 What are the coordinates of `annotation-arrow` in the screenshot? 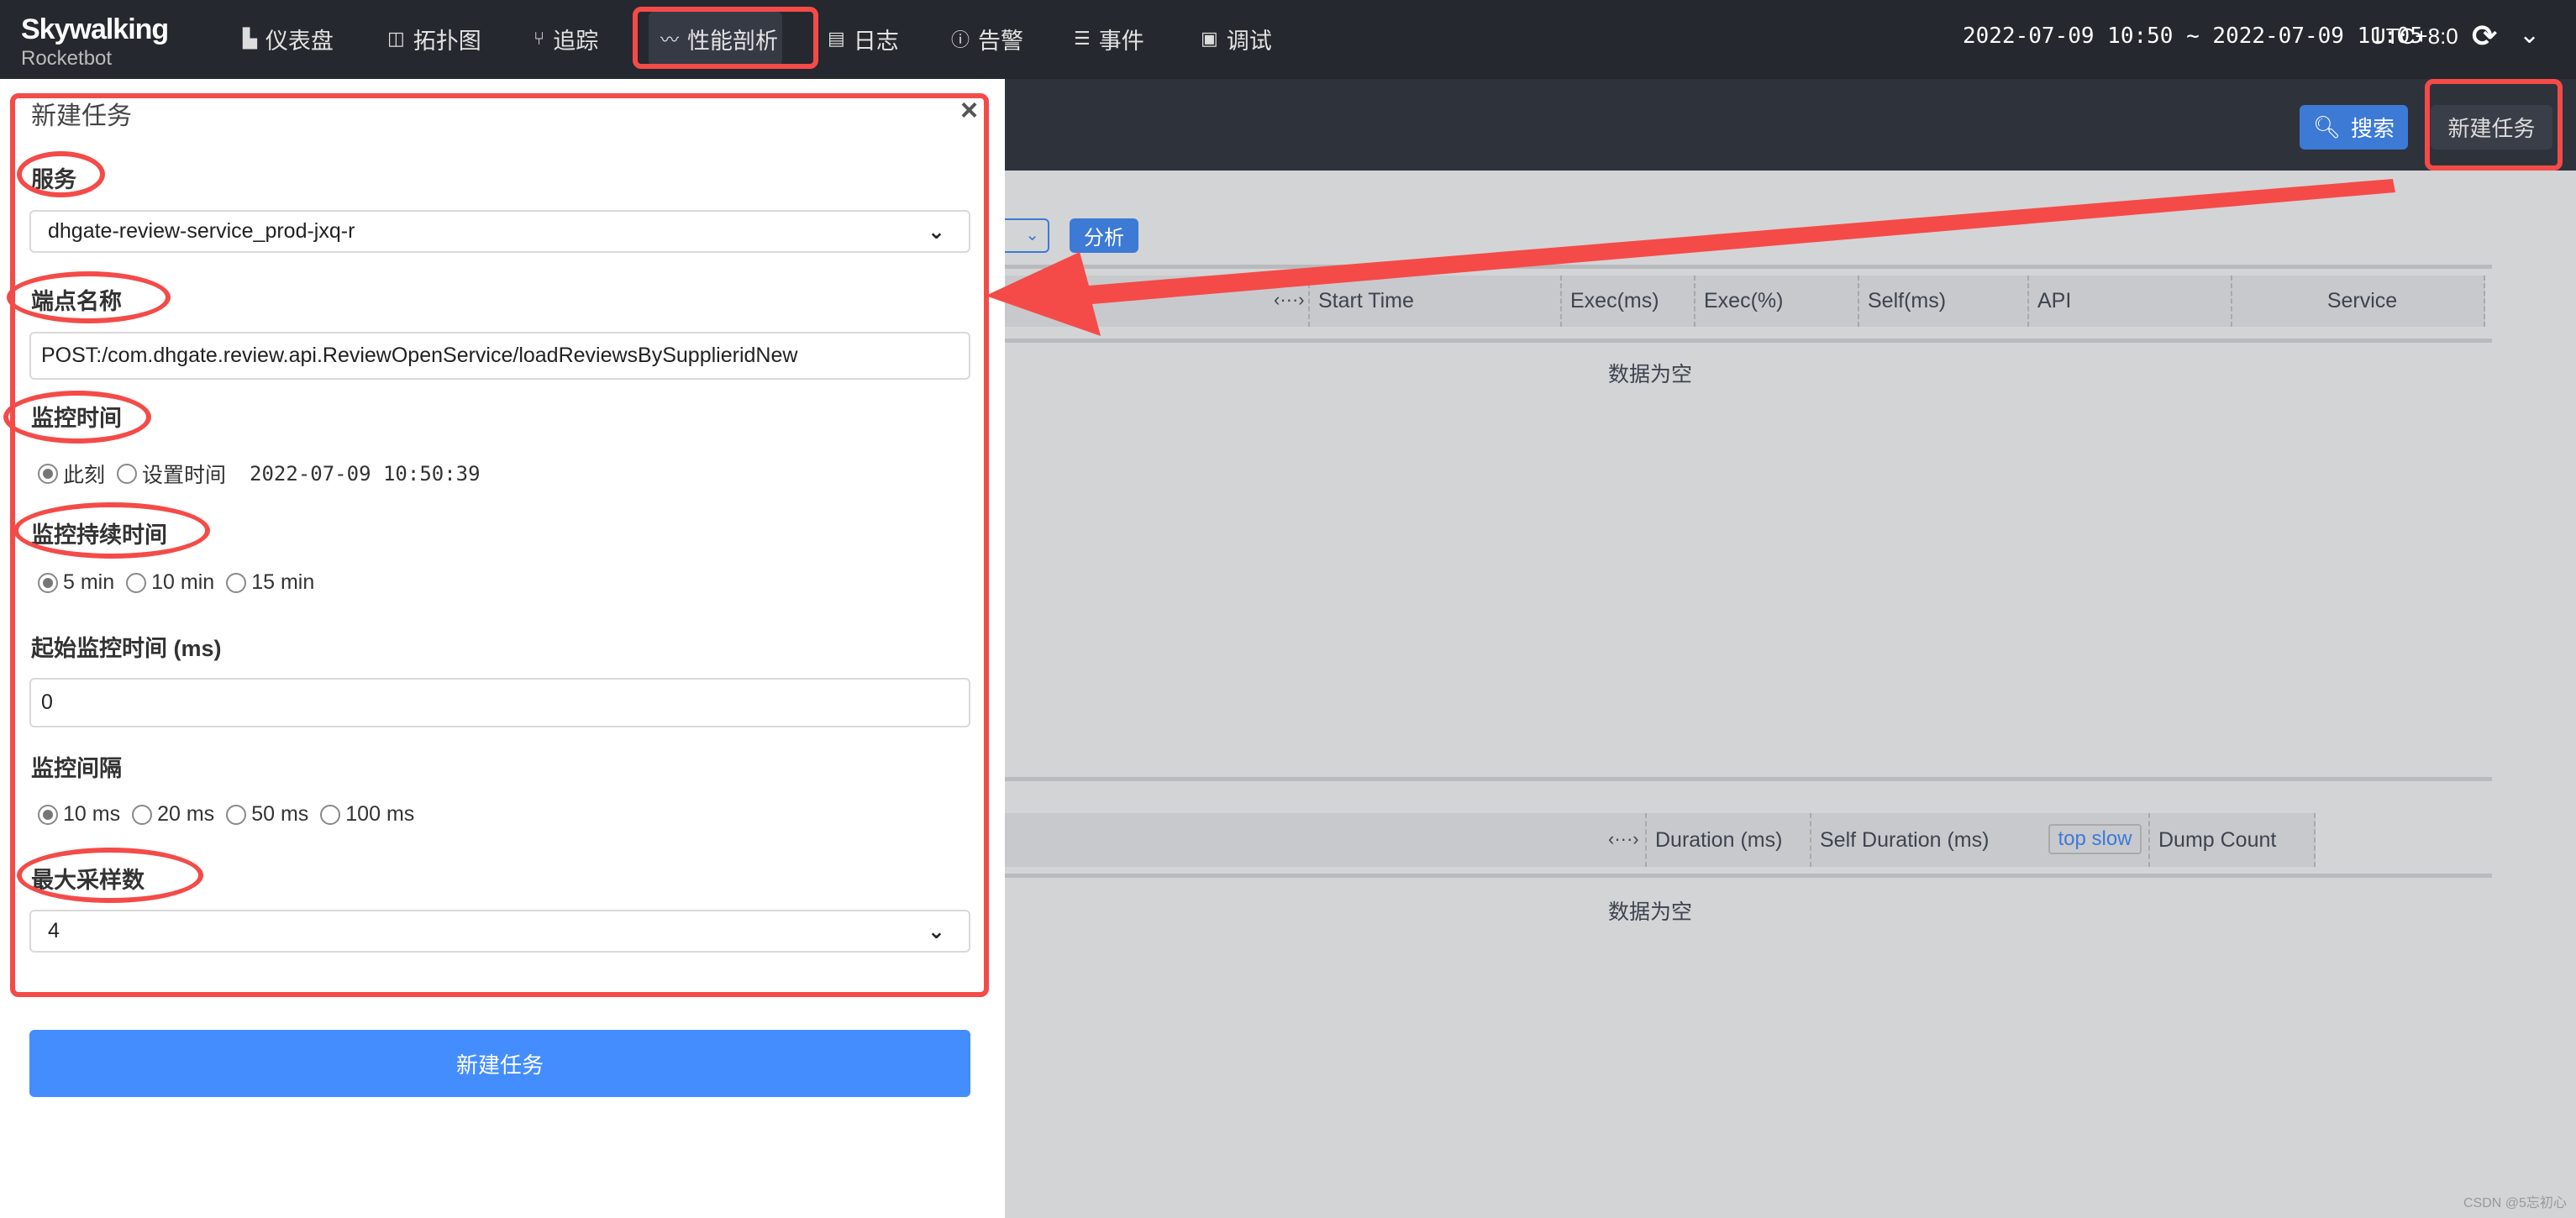 It's located at (1690, 257).